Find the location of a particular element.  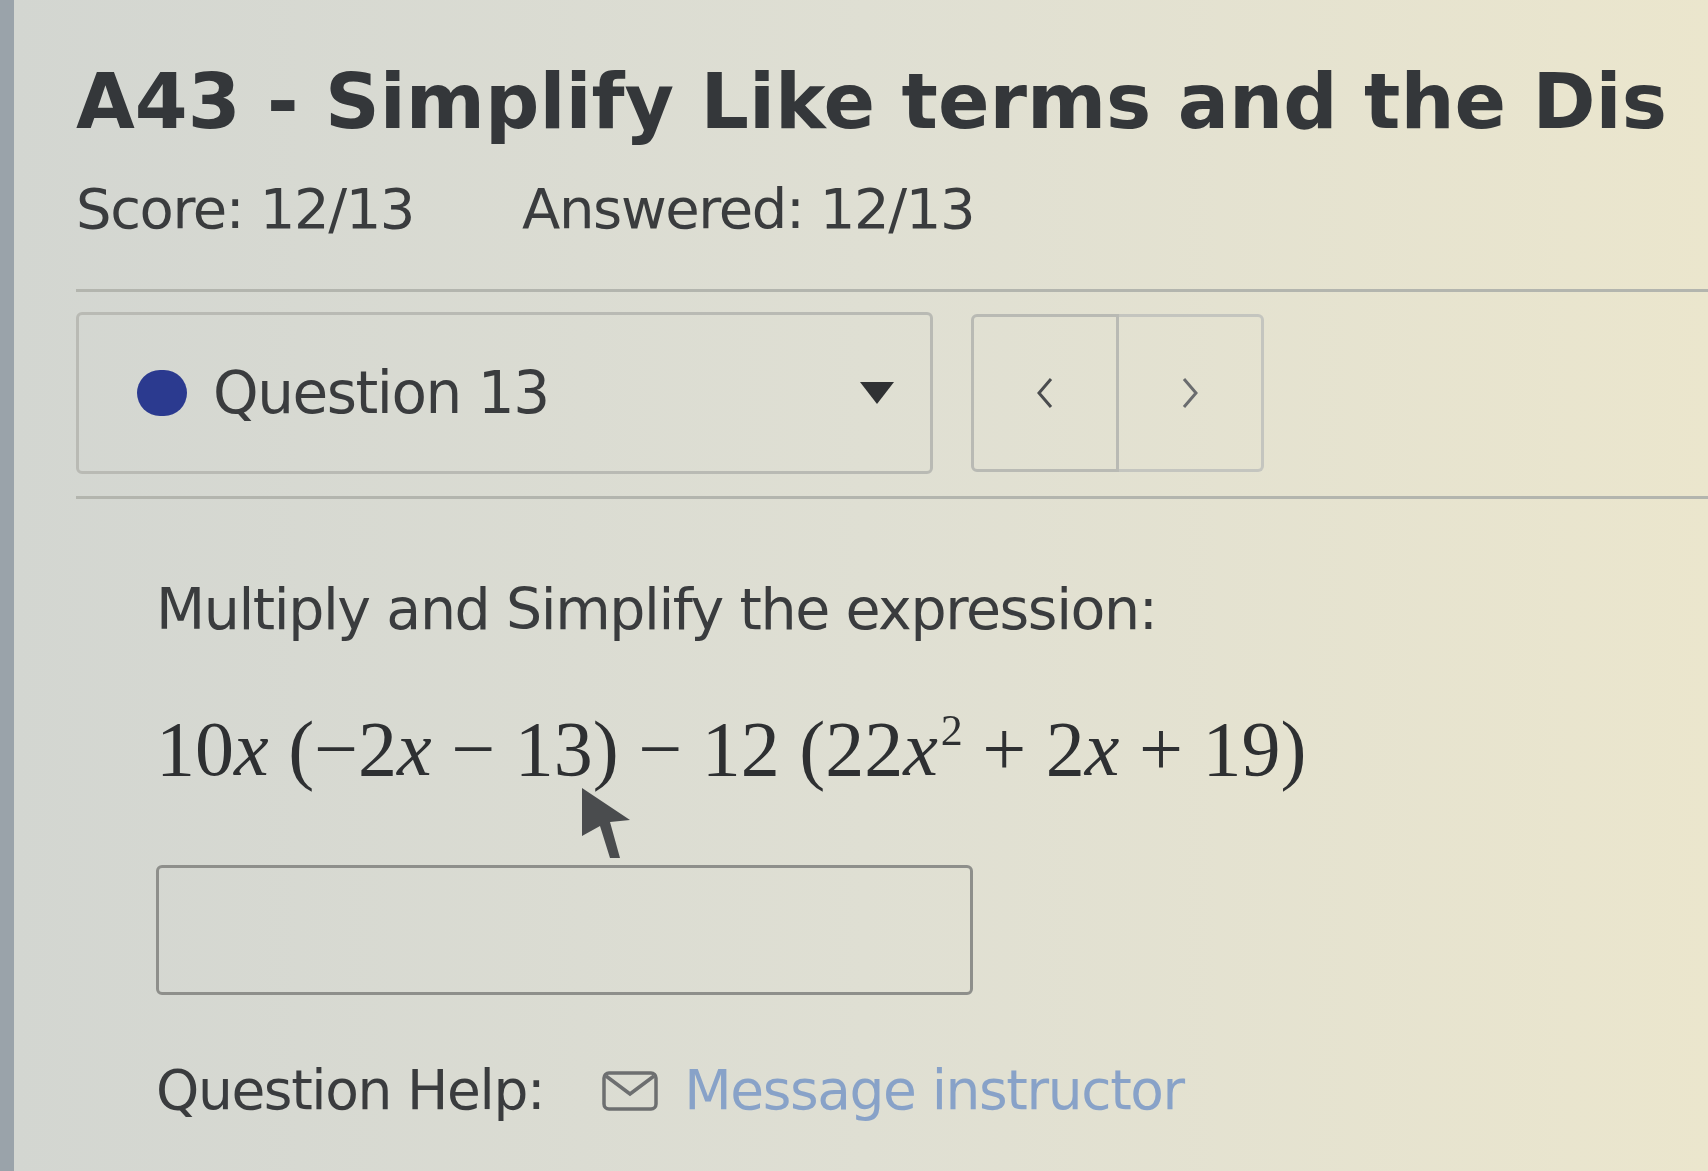

question-help-label: Question Help: is located at coordinates (350, 1091).